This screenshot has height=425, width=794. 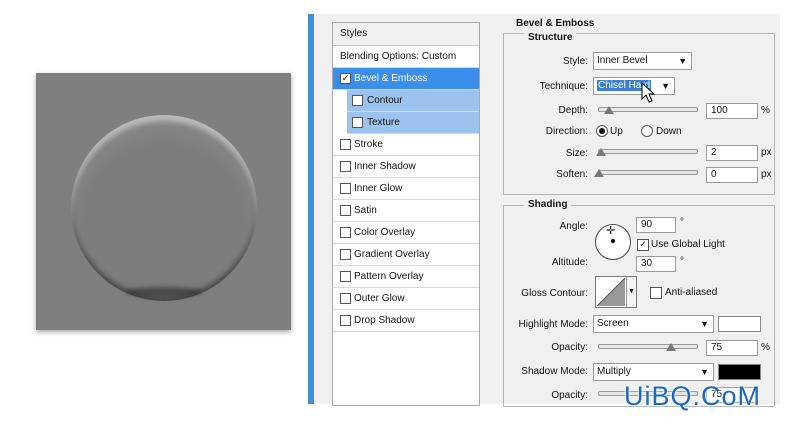 I want to click on size-unit: px, so click(x=766, y=152).